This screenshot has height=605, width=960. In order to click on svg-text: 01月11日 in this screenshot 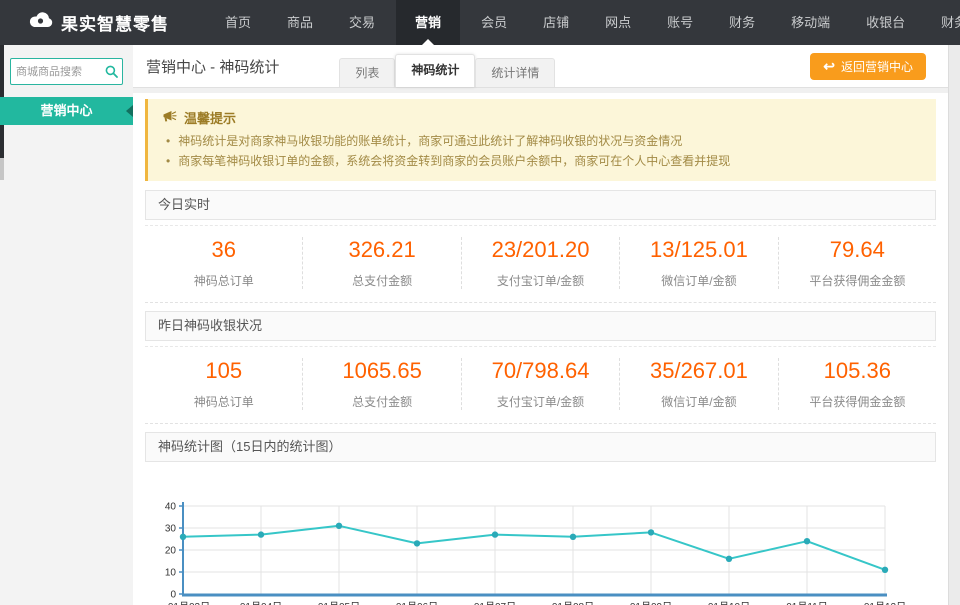, I will do `click(807, 603)`.